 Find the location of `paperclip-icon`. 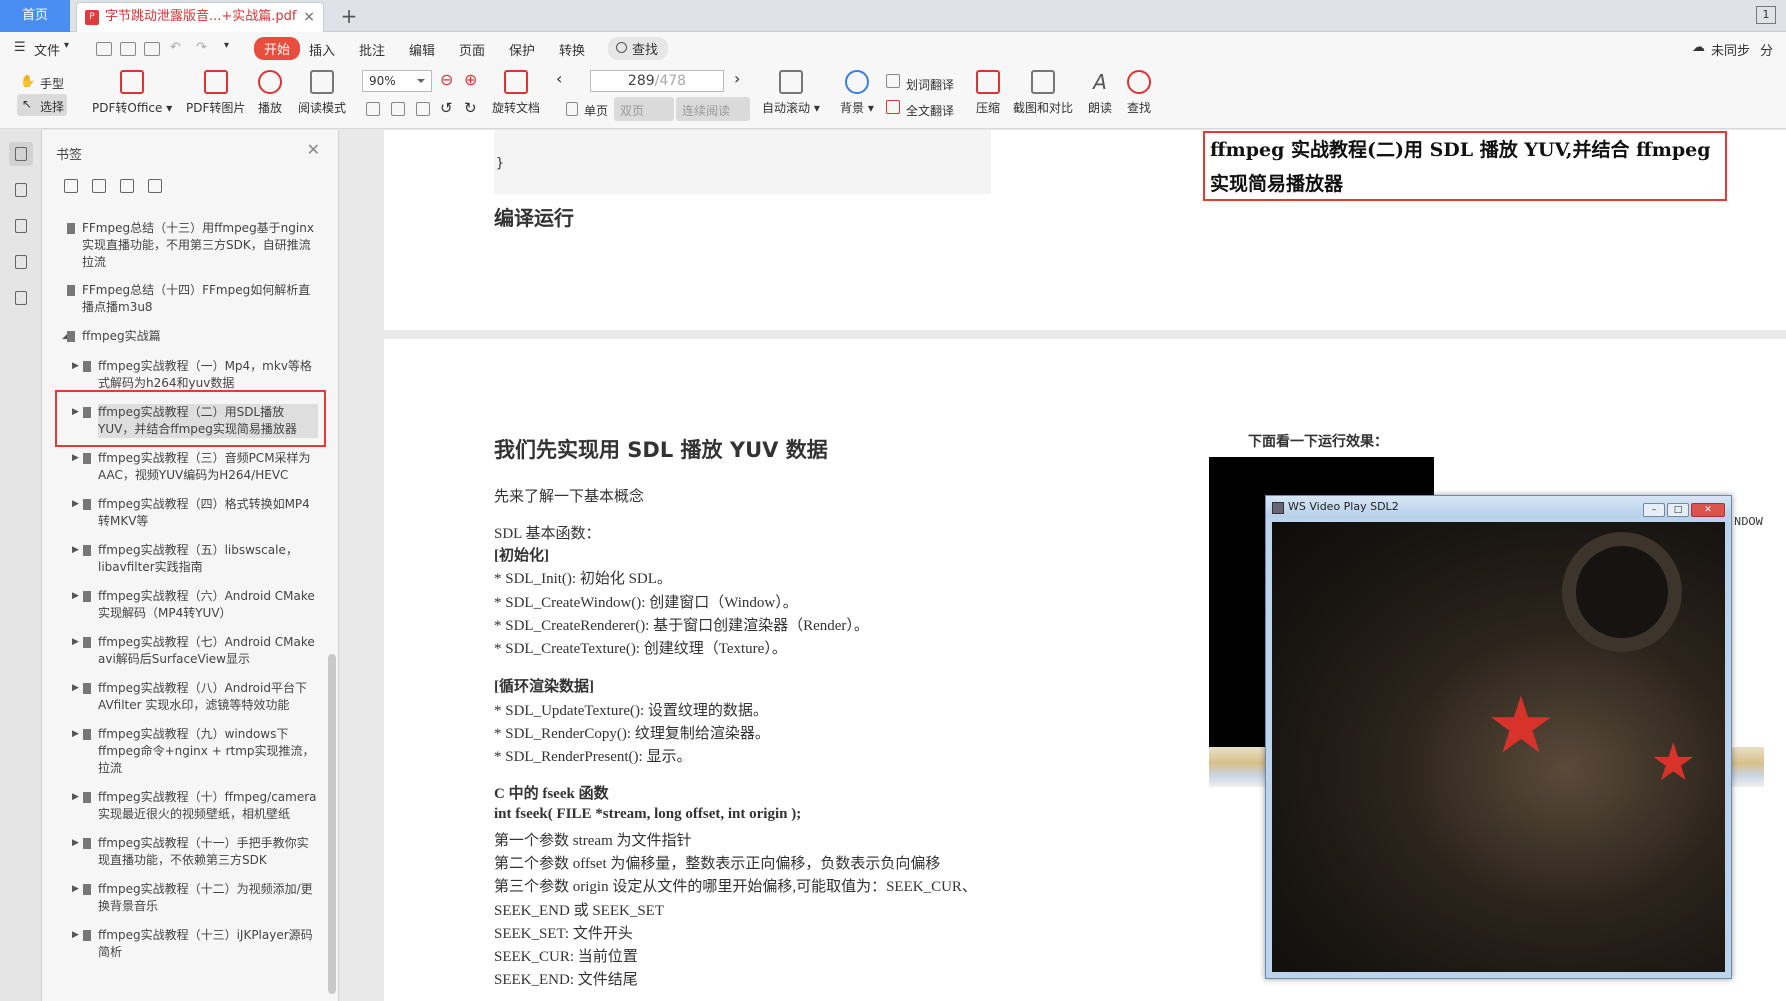

paperclip-icon is located at coordinates (21, 262).